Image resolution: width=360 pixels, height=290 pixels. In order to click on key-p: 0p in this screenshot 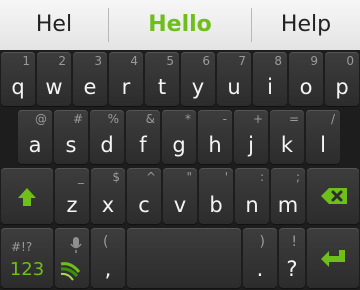, I will do `click(342, 79)`.